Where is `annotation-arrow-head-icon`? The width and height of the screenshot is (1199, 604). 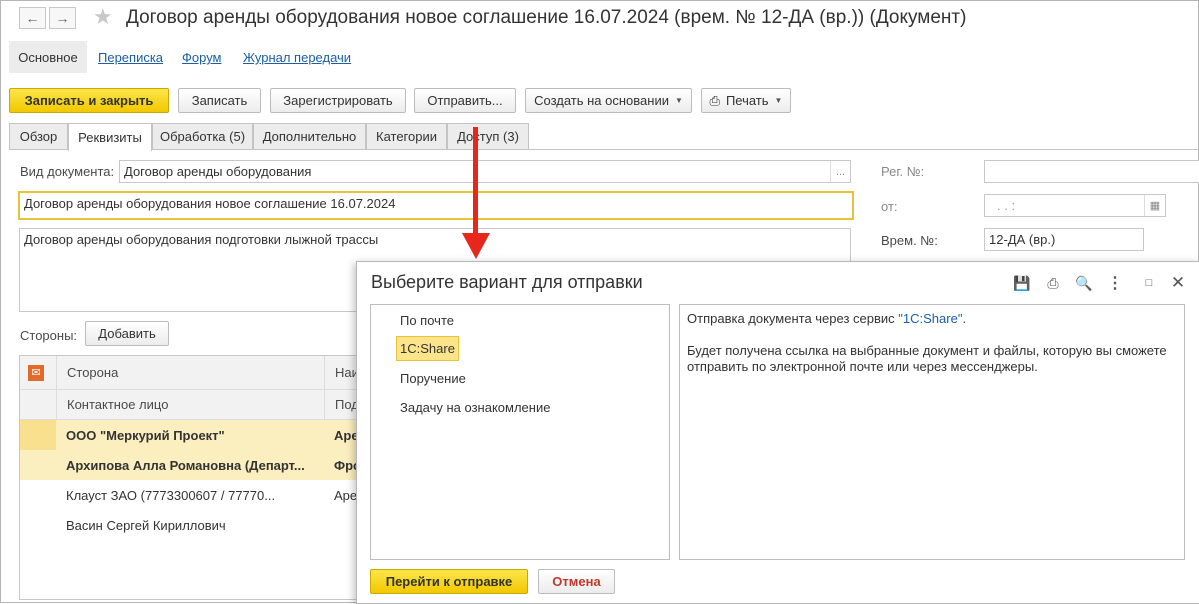 annotation-arrow-head-icon is located at coordinates (476, 246).